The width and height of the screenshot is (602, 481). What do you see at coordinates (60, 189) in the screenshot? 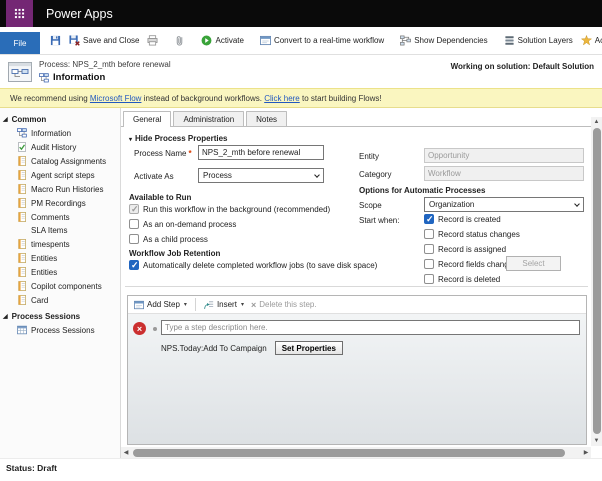
I see `sidebar-item-macro-run-histories: Macro Run Histories` at bounding box center [60, 189].